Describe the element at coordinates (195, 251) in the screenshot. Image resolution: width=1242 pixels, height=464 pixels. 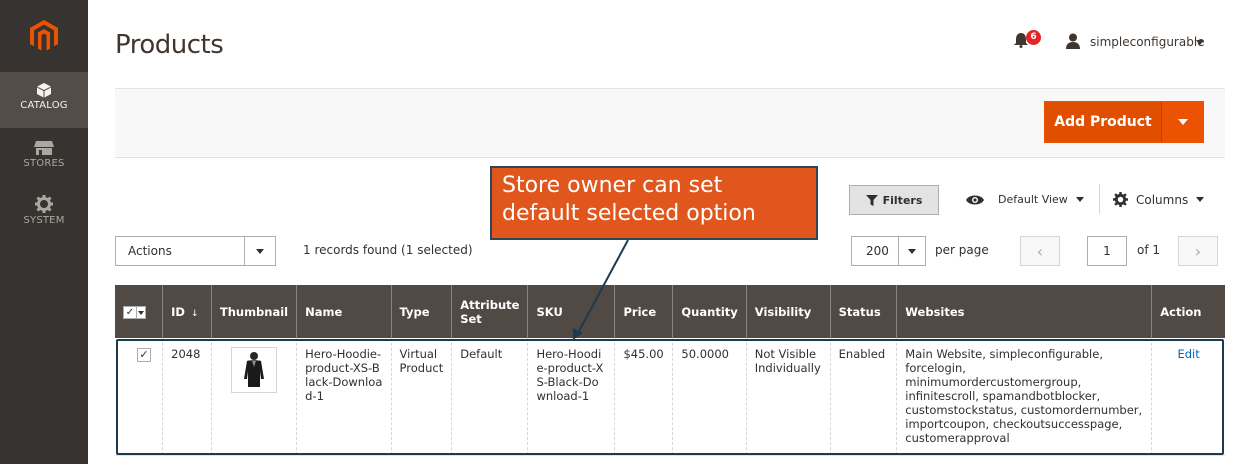
I see `mass-actions-select: Actions` at that location.